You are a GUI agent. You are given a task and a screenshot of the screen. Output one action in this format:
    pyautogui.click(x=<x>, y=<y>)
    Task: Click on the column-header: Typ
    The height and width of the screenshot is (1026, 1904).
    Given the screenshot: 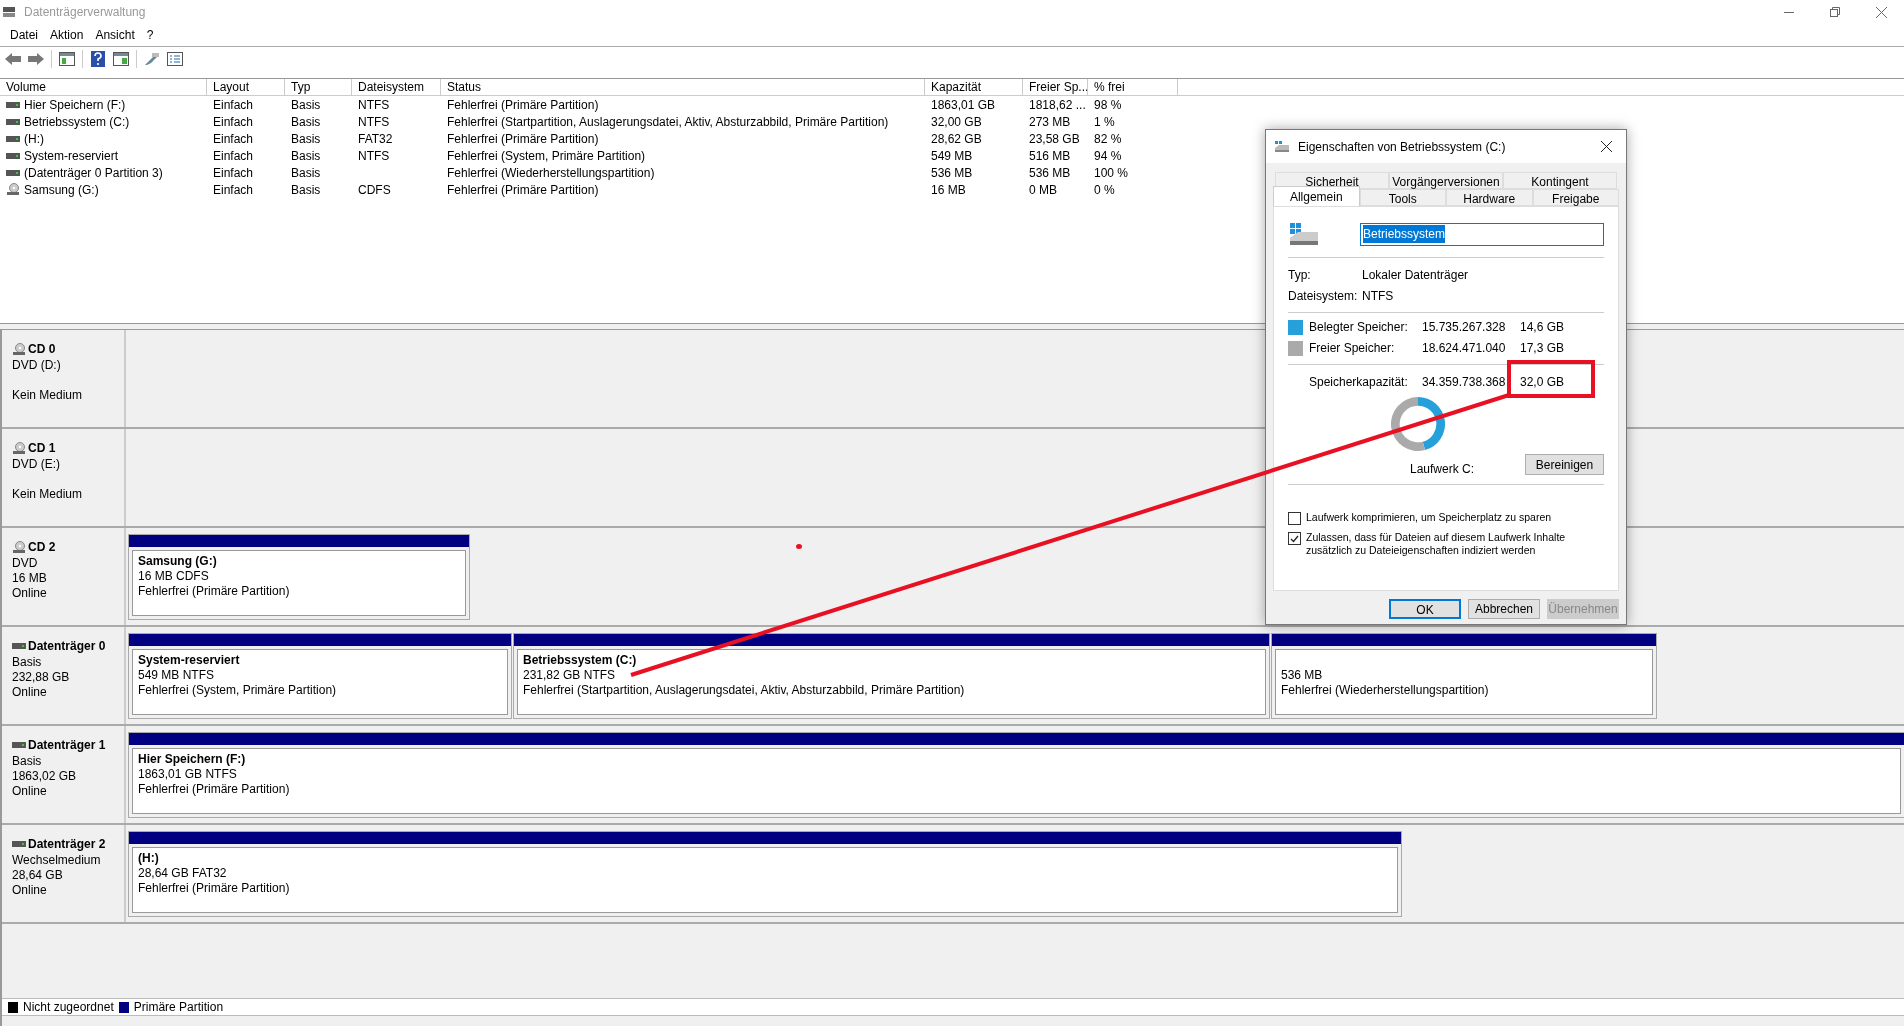 What is the action you would take?
    pyautogui.click(x=318, y=87)
    